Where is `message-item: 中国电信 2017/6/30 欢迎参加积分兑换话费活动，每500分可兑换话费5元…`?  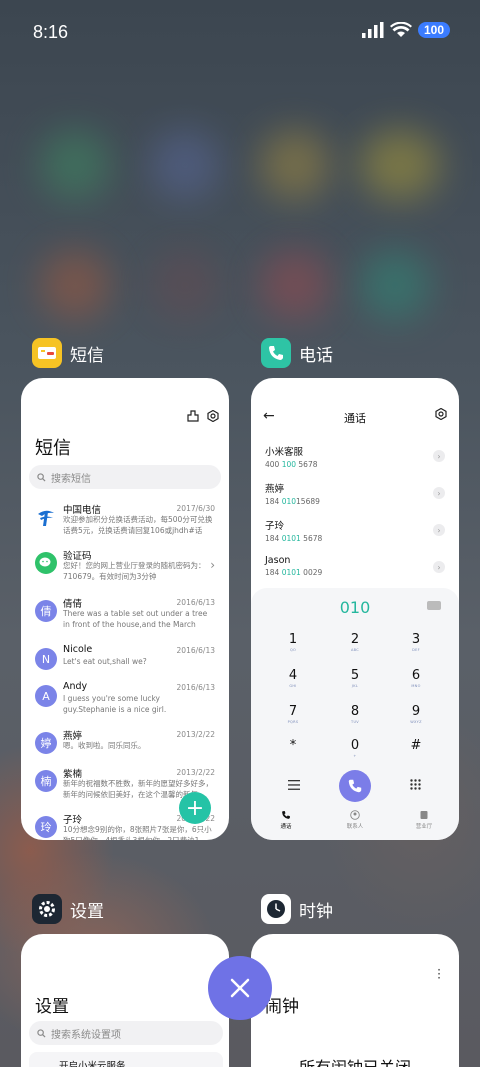 message-item: 中国电信 2017/6/30 欢迎参加积分兑换话费活动，每500分可兑换话费5元… is located at coordinates (125, 524).